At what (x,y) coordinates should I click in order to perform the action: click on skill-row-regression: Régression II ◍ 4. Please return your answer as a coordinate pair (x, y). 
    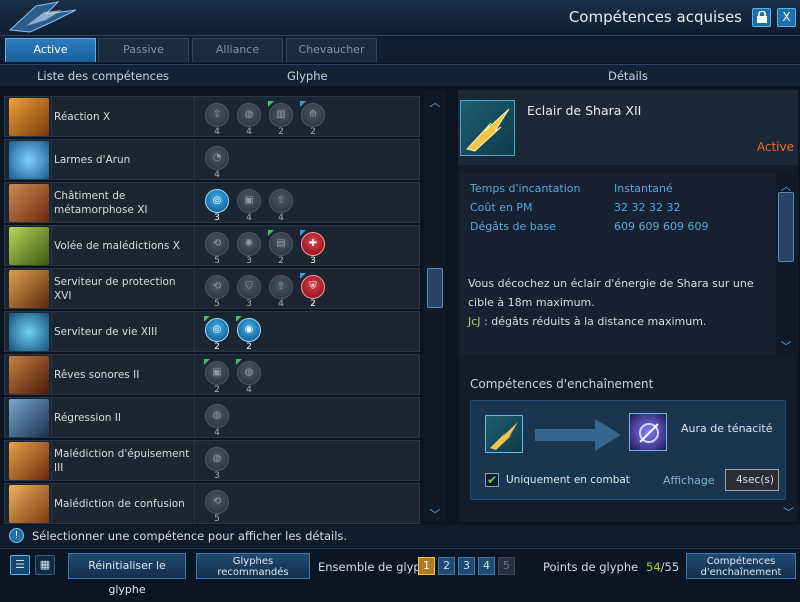
    Looking at the image, I should click on (212, 417).